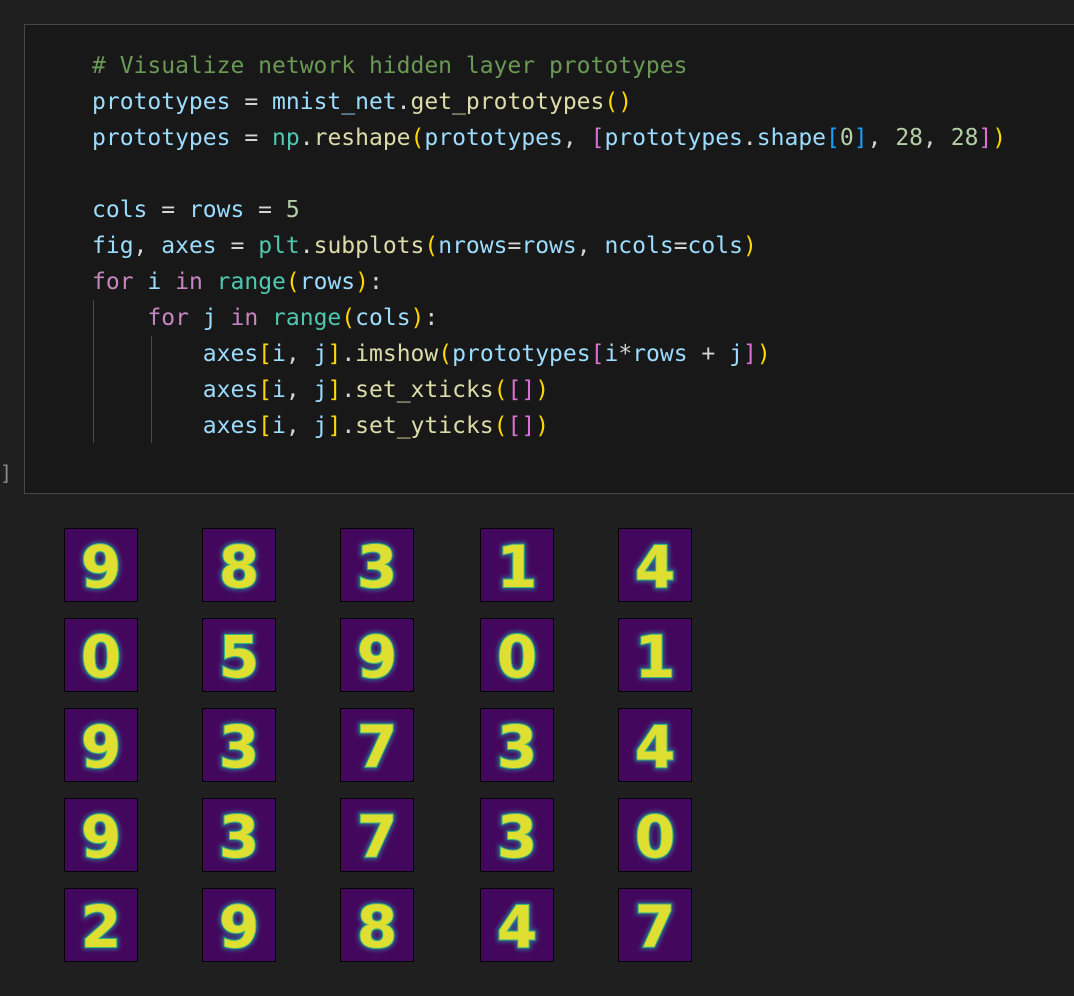 The height and width of the screenshot is (996, 1074). I want to click on code-token: imshow, so click(397, 354).